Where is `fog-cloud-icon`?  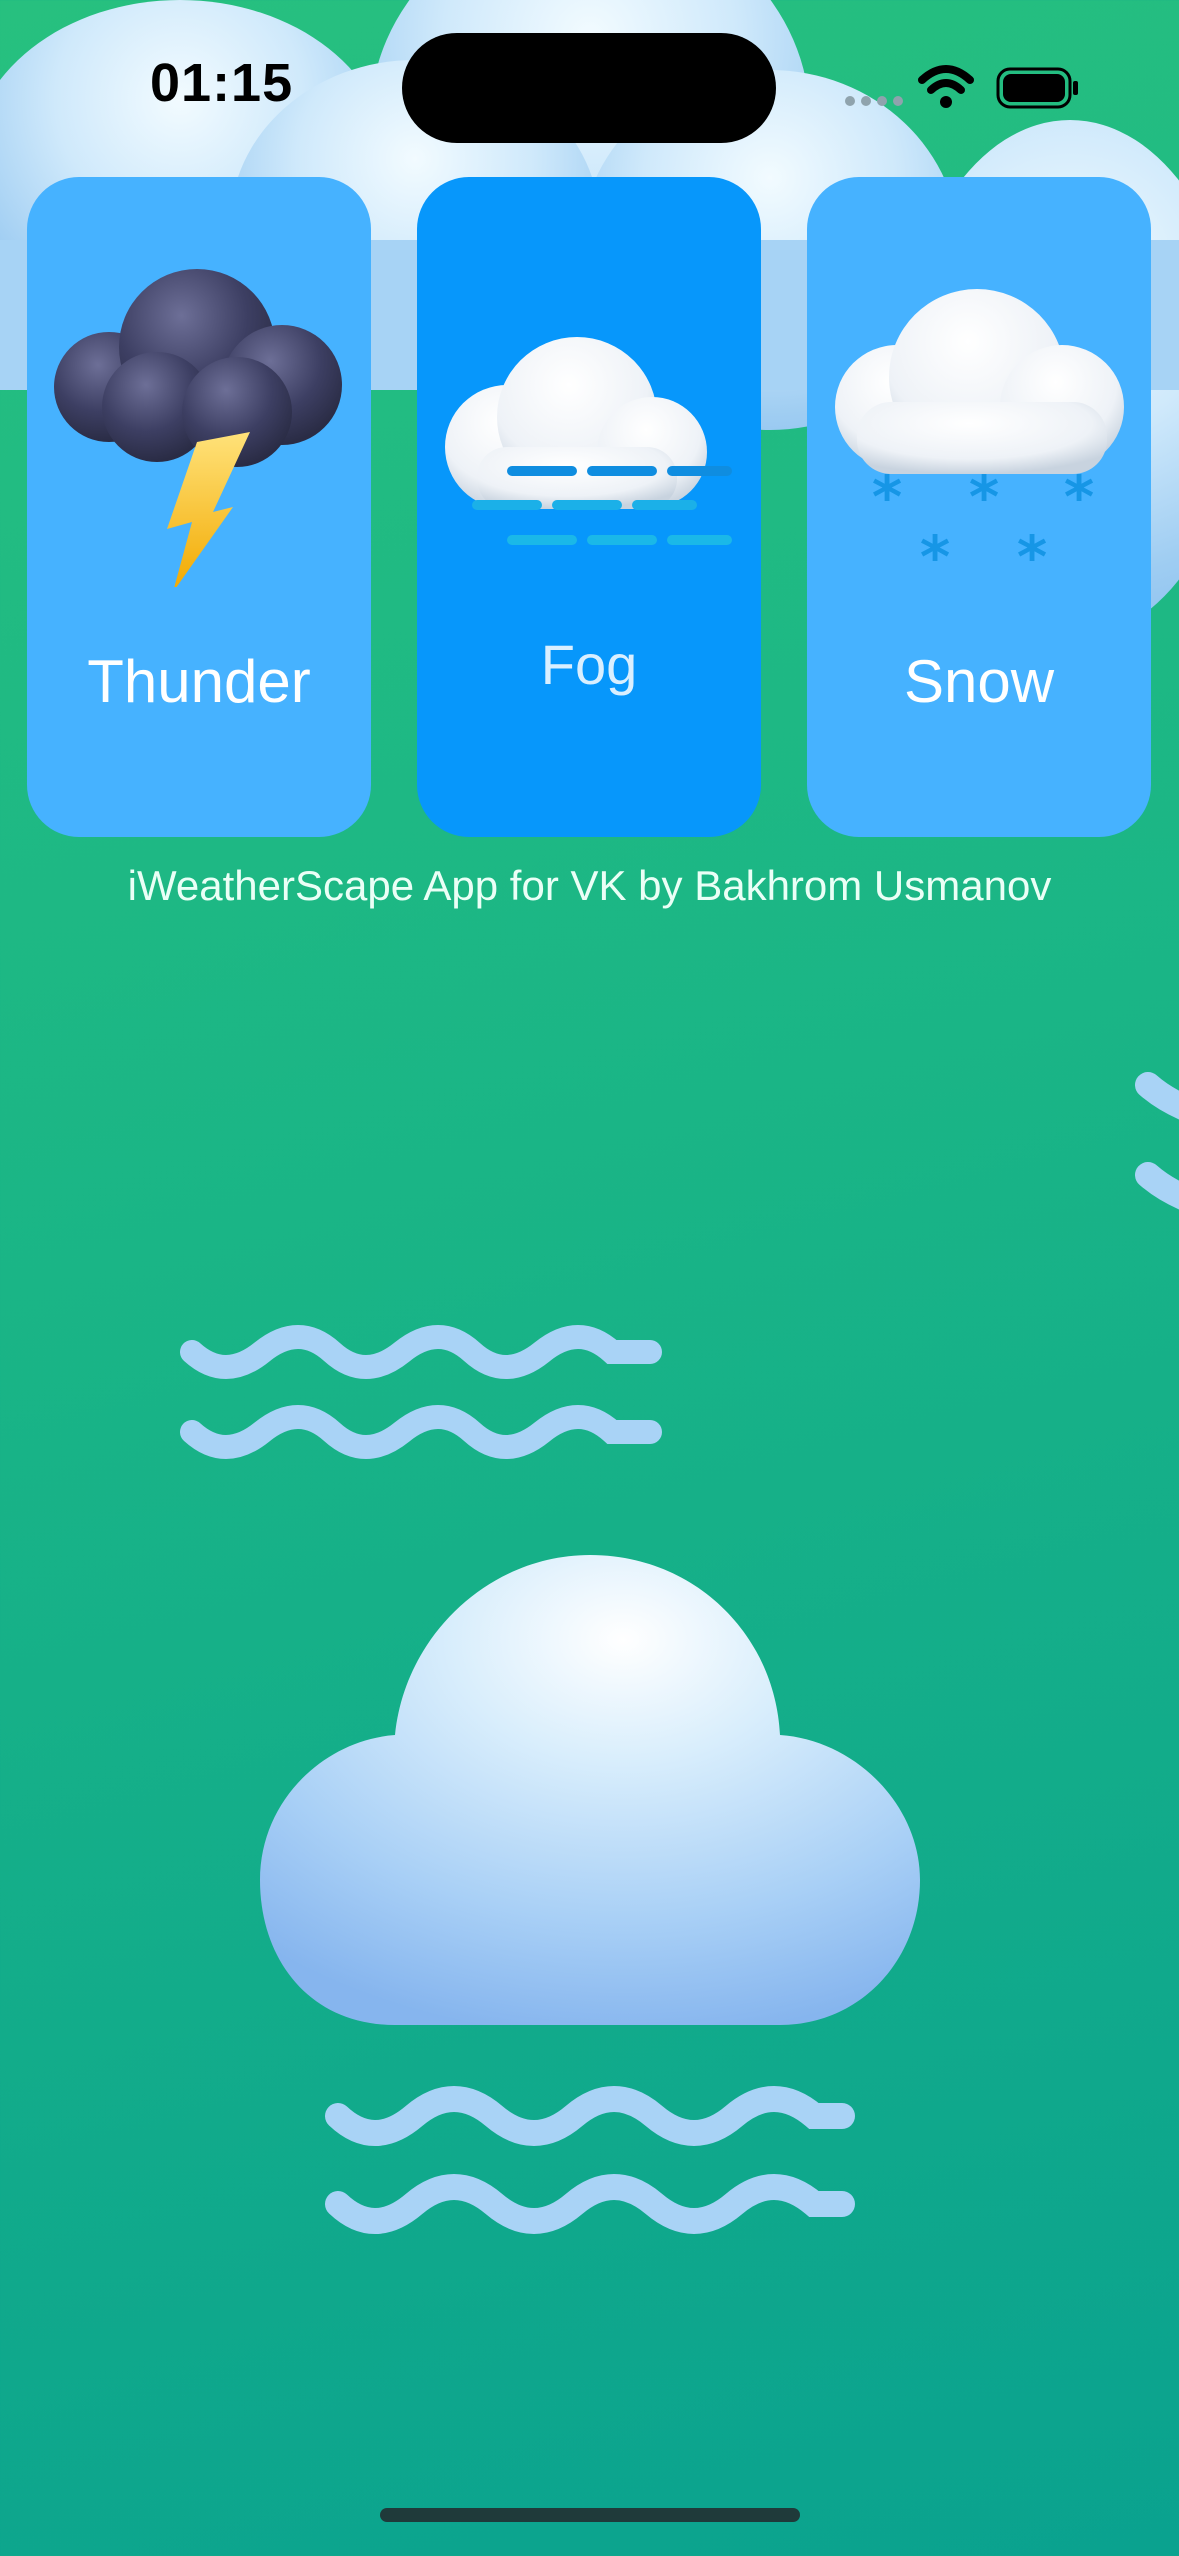
fog-cloud-icon is located at coordinates (588, 441).